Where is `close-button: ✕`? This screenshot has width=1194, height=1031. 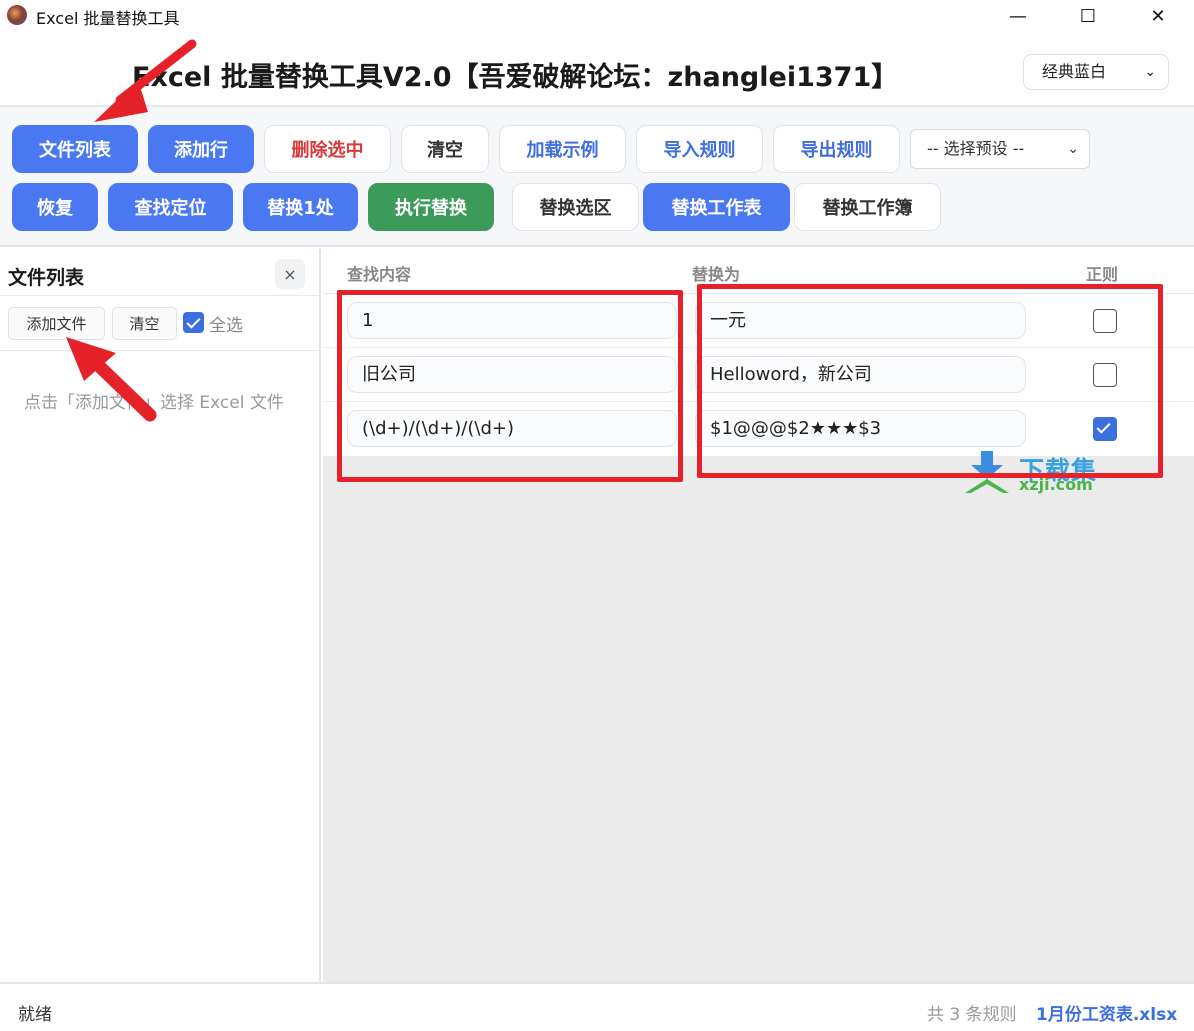
close-button: ✕ is located at coordinates (1158, 16).